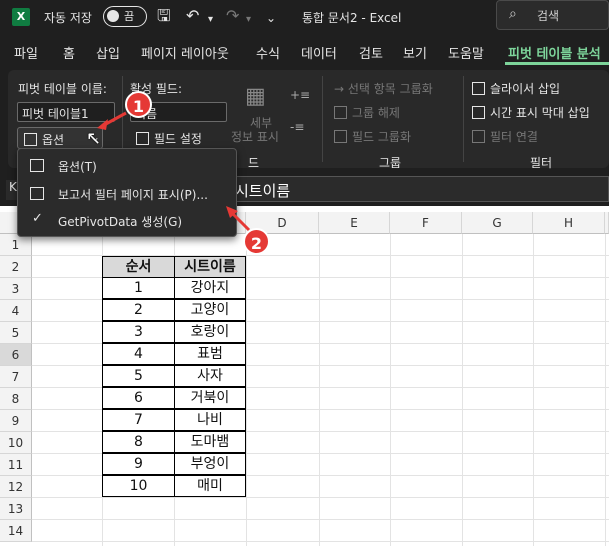 The height and width of the screenshot is (546, 609). What do you see at coordinates (300, 95) in the screenshot?
I see `expand-field-icon: +≡` at bounding box center [300, 95].